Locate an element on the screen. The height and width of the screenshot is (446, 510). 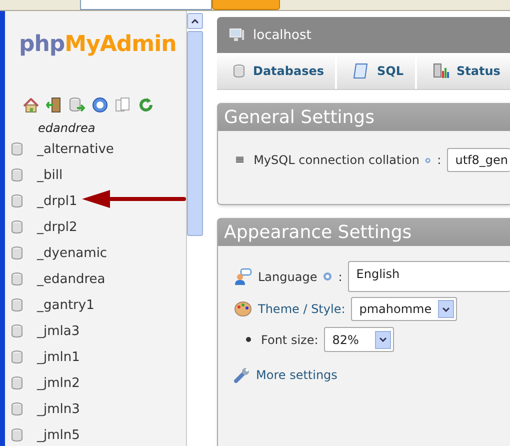
database-link: _jmln2 is located at coordinates (58, 383).